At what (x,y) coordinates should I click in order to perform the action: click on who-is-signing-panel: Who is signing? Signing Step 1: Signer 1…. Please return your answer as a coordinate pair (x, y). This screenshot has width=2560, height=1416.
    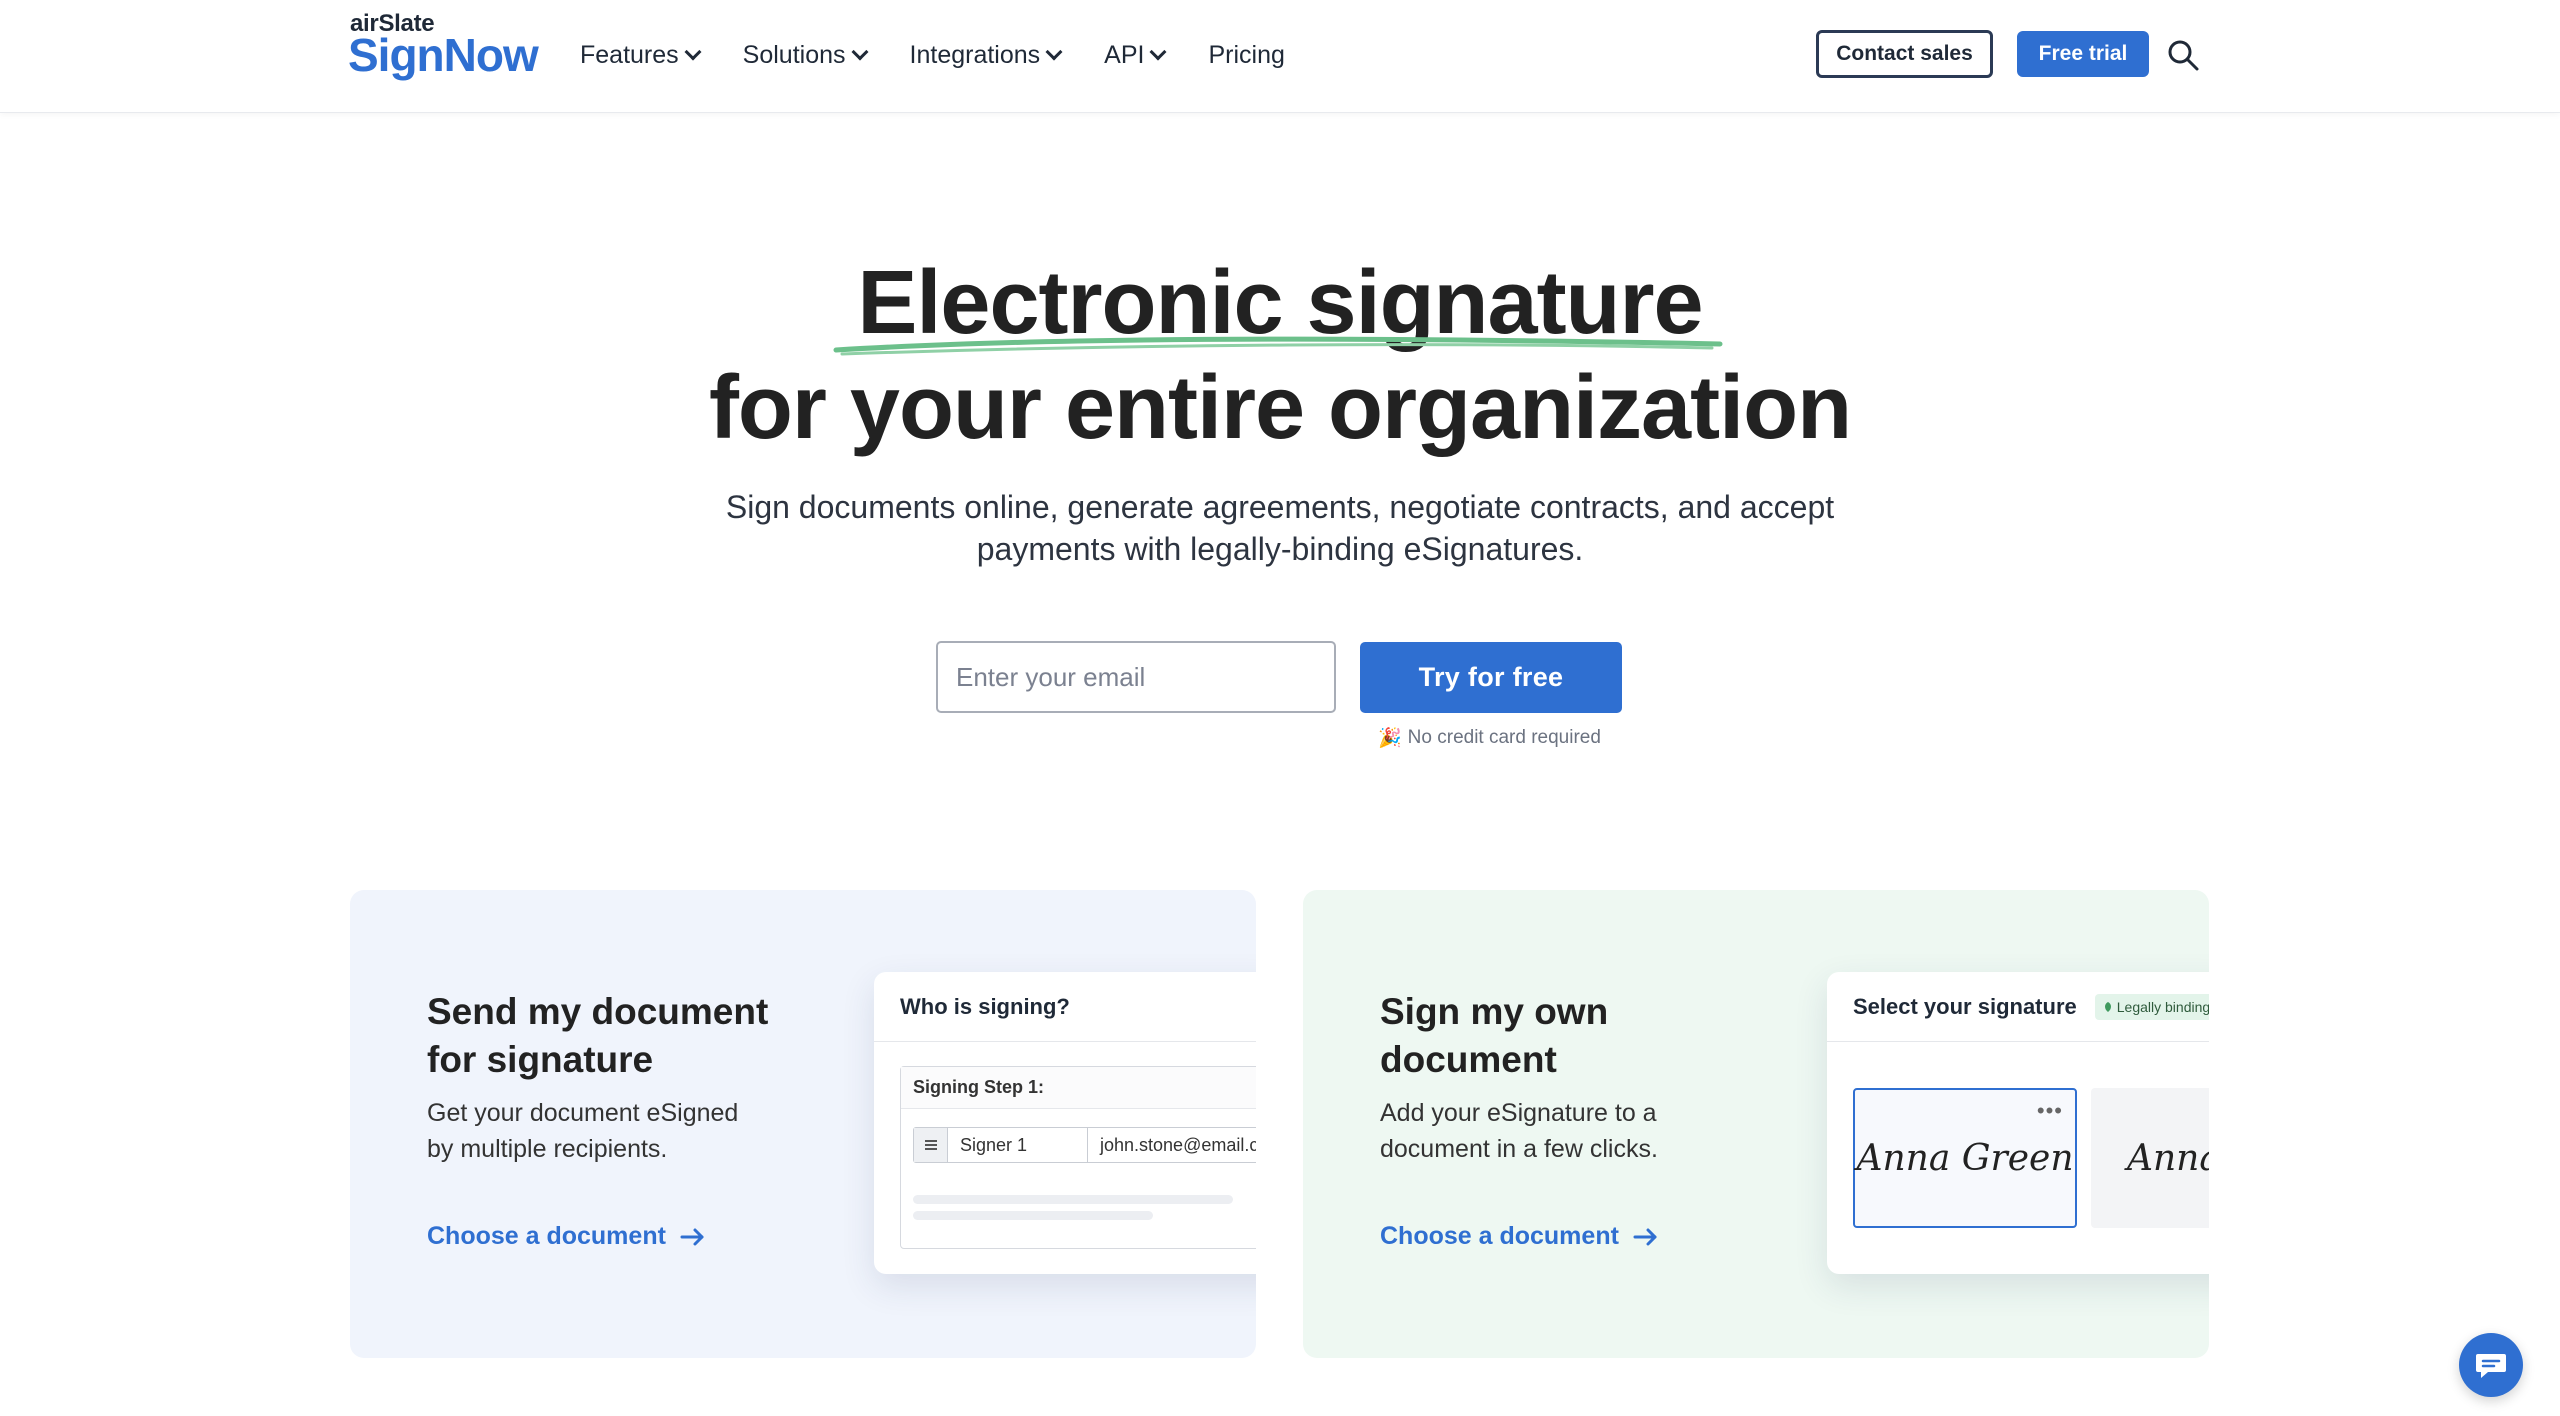
    Looking at the image, I should click on (1065, 1123).